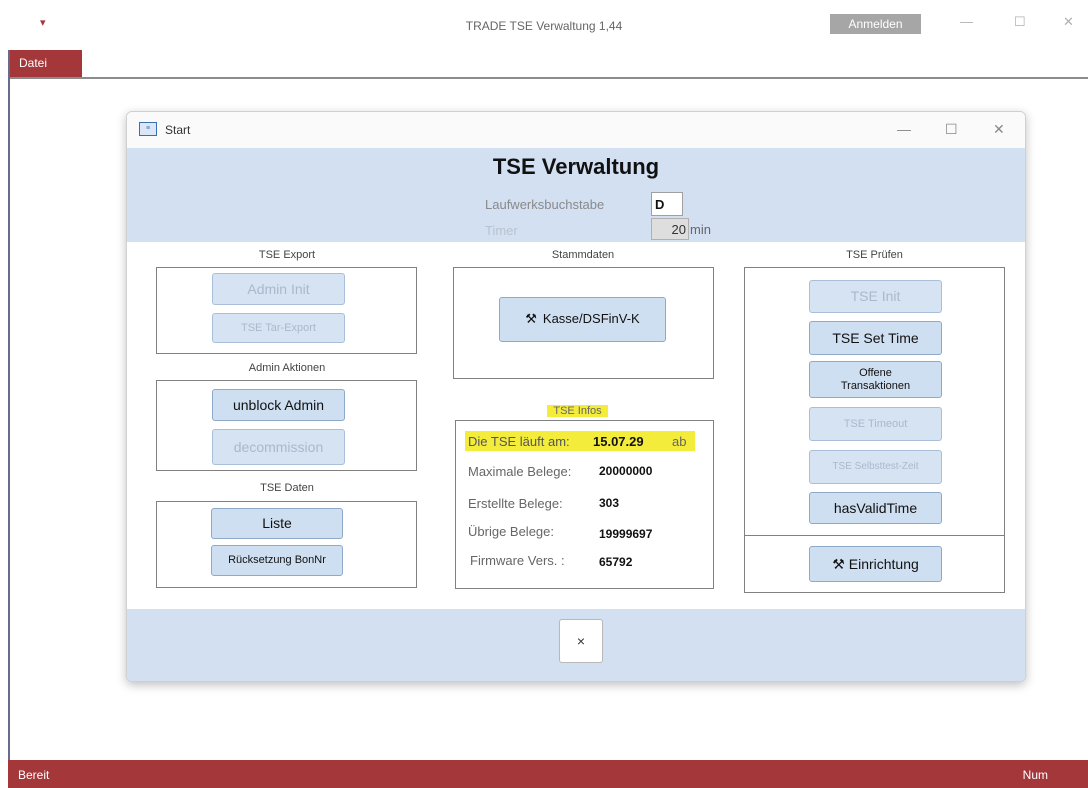  What do you see at coordinates (277, 523) in the screenshot?
I see `liste-button: Liste` at bounding box center [277, 523].